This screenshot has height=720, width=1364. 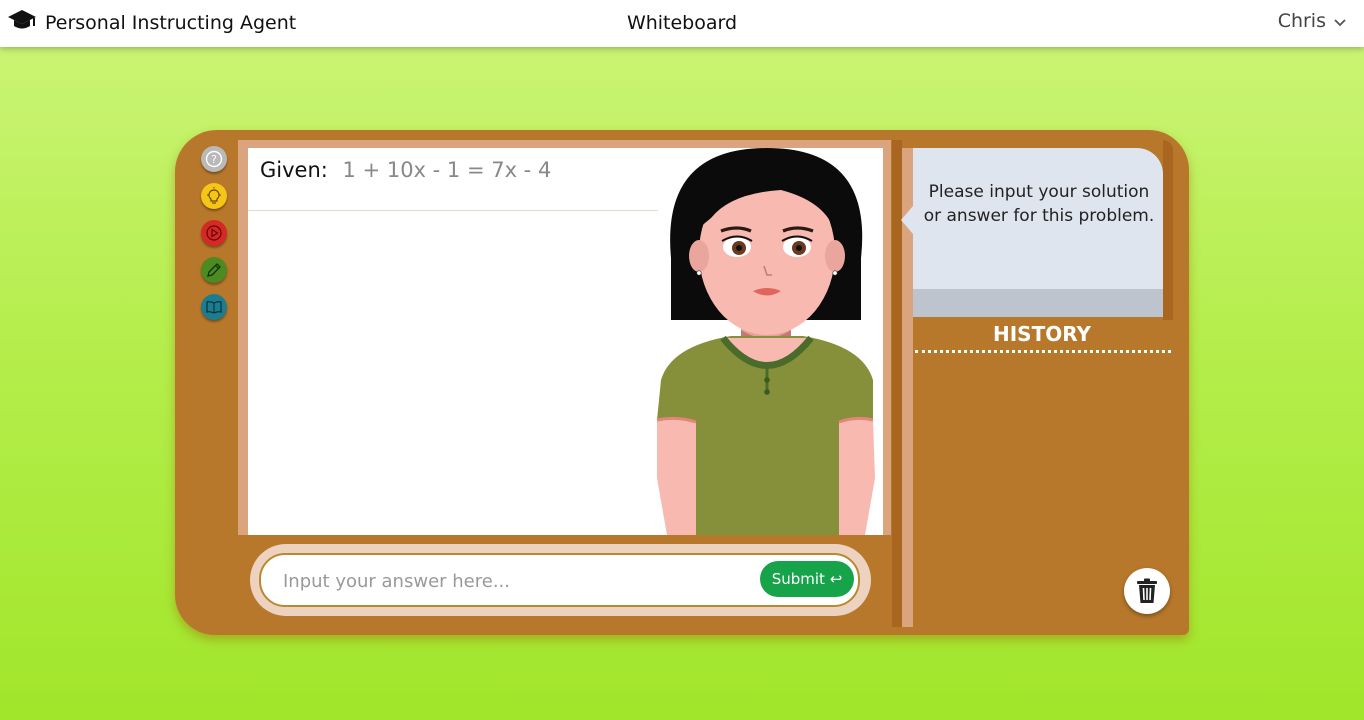 What do you see at coordinates (1042, 334) in the screenshot?
I see `history-title: HISTORY` at bounding box center [1042, 334].